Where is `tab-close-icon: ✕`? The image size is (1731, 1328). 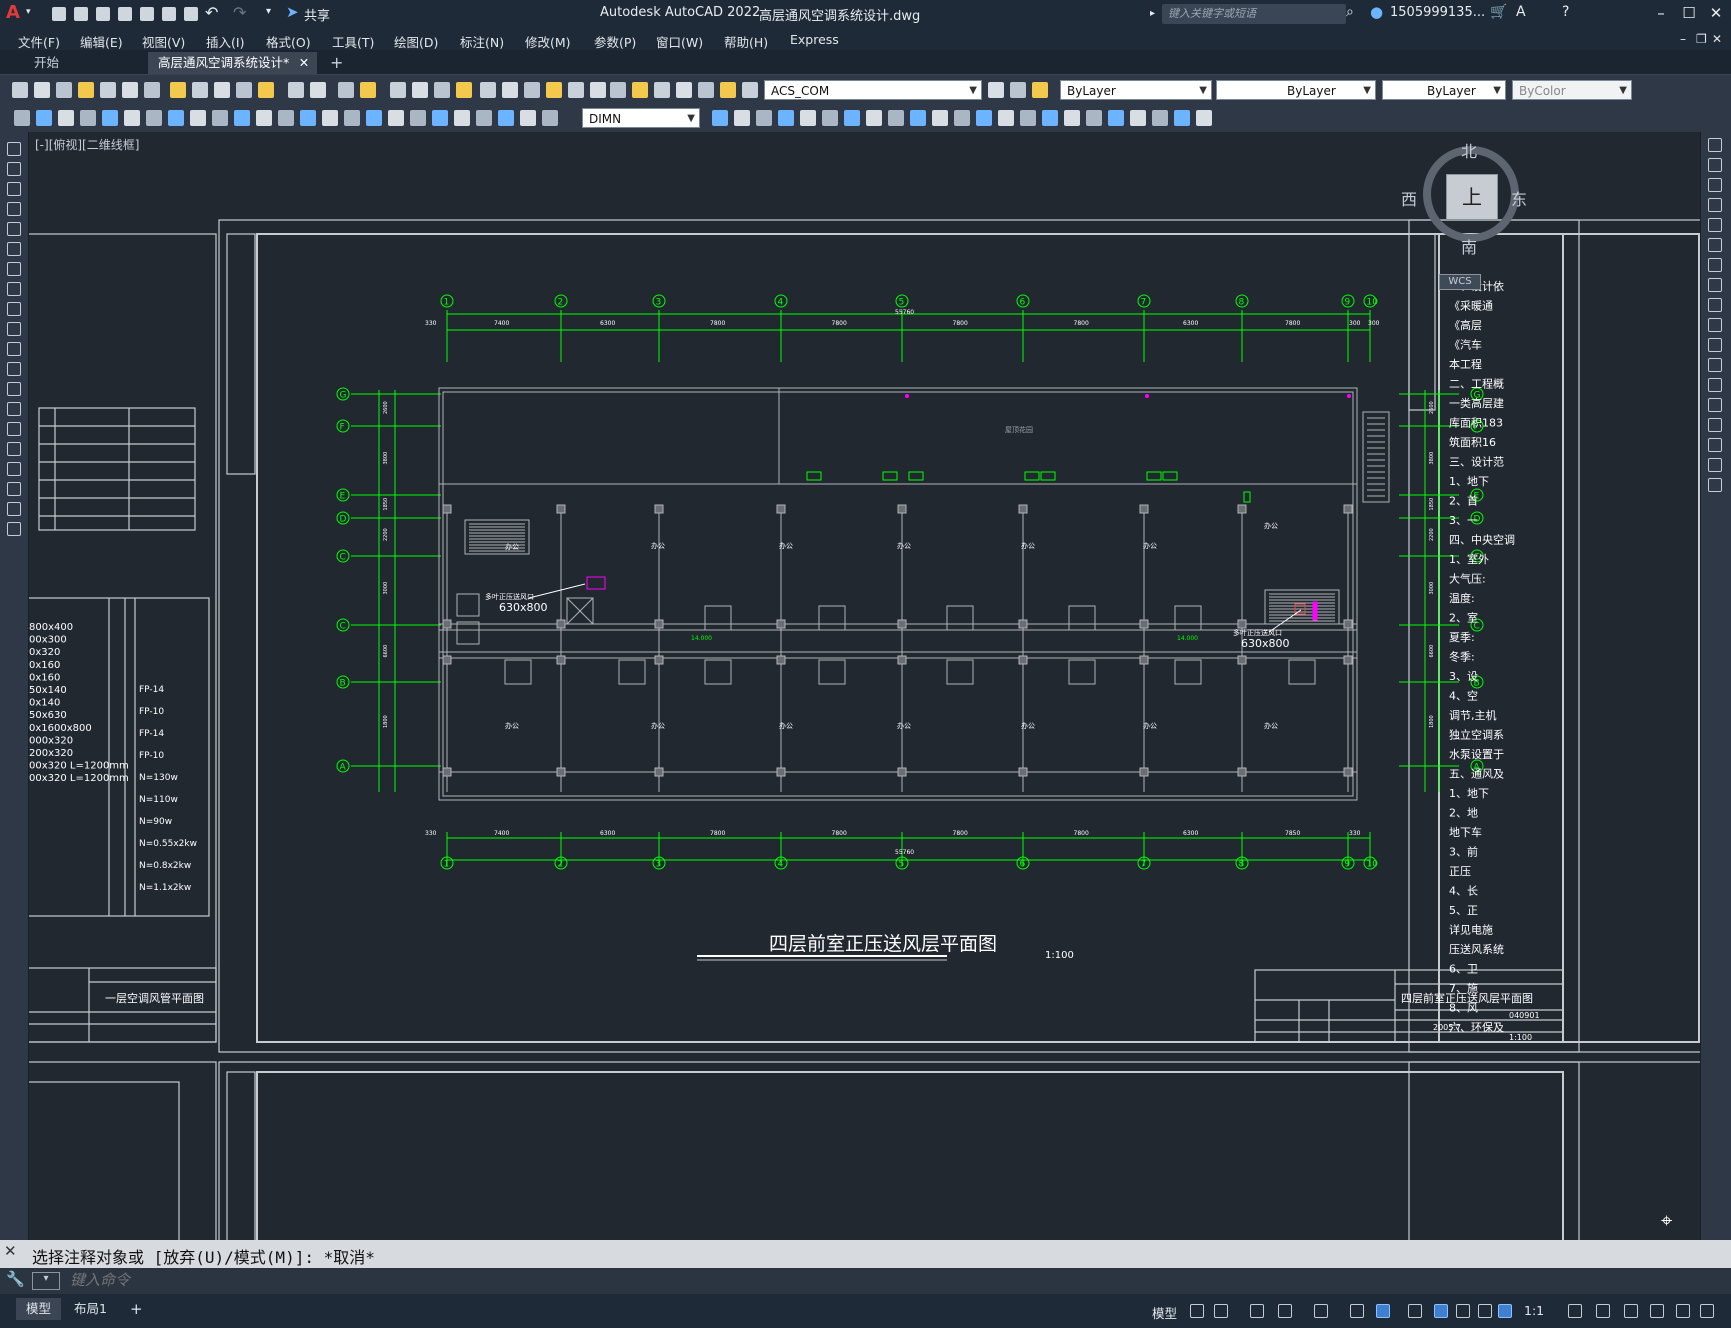
tab-close-icon: ✕ is located at coordinates (304, 63).